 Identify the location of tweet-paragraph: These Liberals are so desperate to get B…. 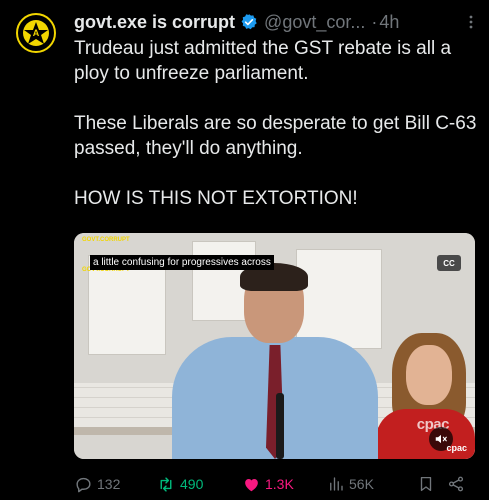
(275, 136).